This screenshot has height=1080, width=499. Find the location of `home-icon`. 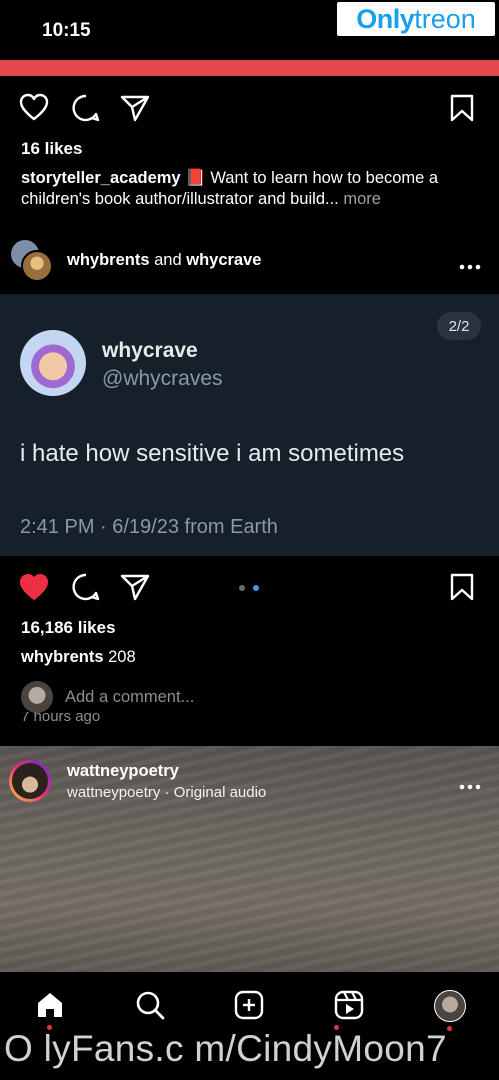

home-icon is located at coordinates (50, 1007).